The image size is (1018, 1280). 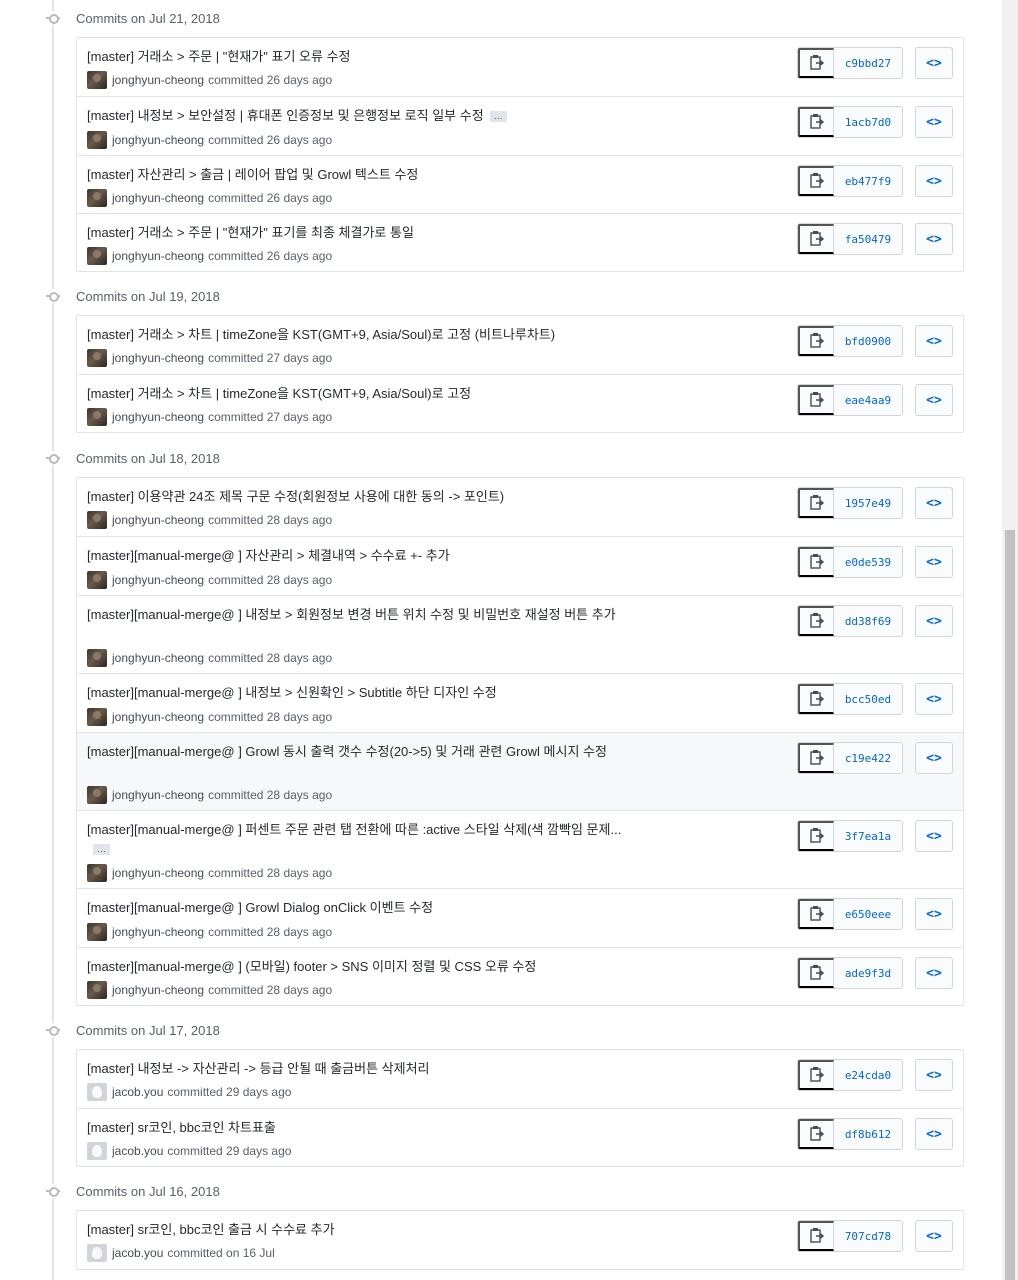 I want to click on commit-sha-link: c9bbd27, so click(x=868, y=63).